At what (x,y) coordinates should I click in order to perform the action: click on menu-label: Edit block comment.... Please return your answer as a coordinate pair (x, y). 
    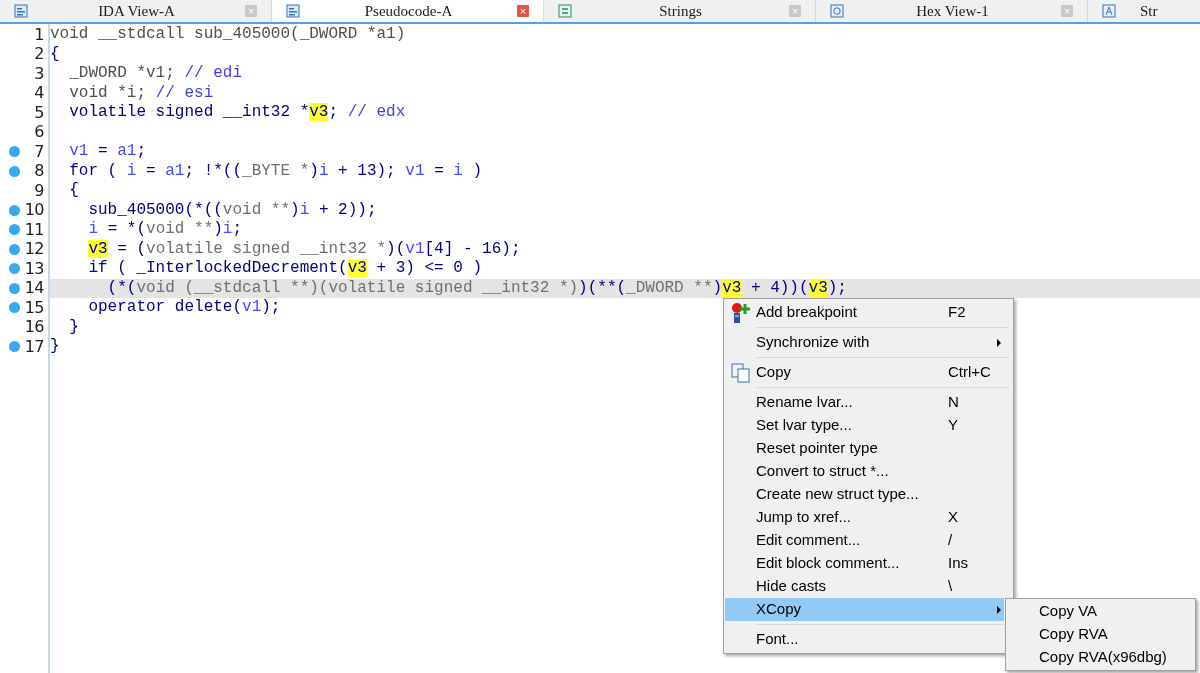
    Looking at the image, I should click on (828, 563).